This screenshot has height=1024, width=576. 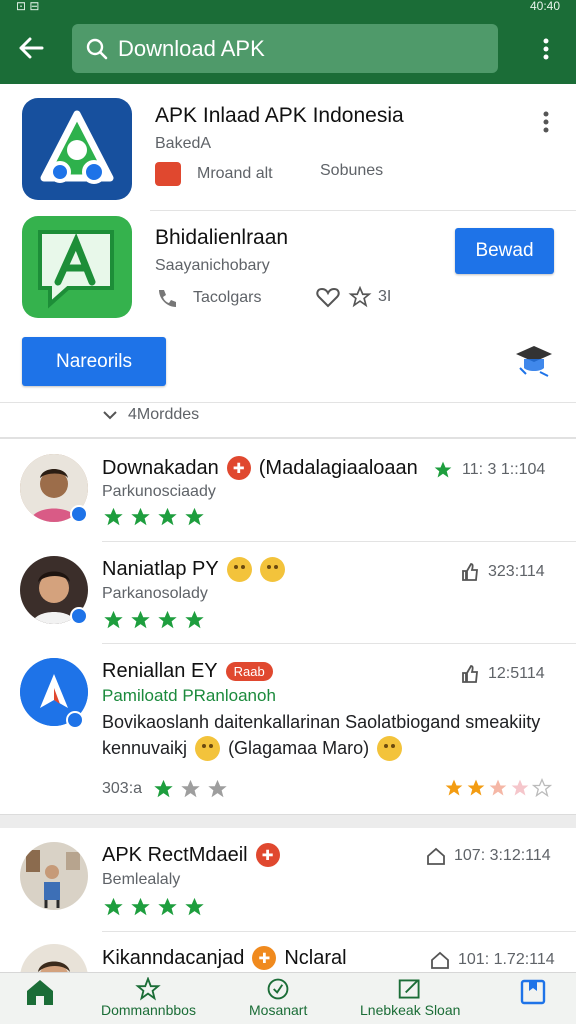 I want to click on review-headline: Pamiloatd PRanloanoh, so click(x=189, y=695).